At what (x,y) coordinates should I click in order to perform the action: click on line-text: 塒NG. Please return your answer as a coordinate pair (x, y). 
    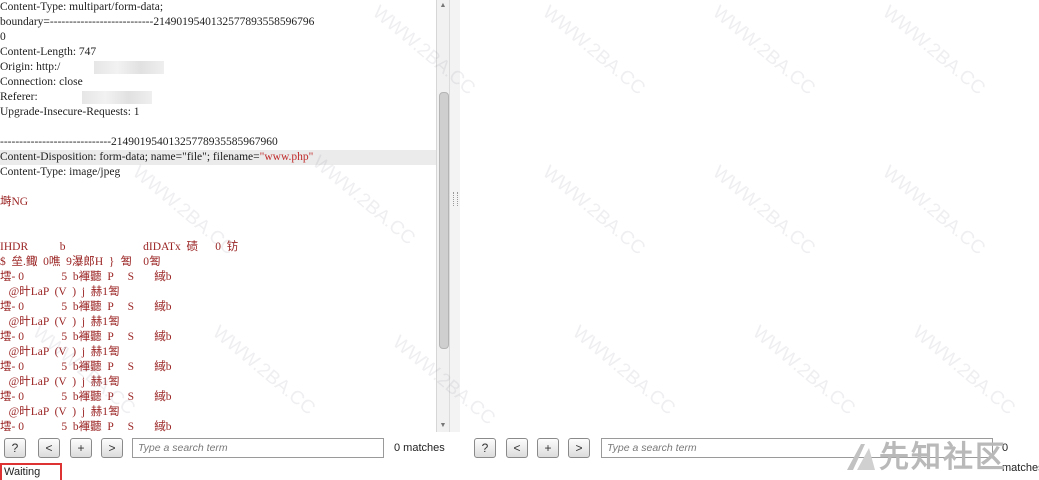
    Looking at the image, I should click on (14, 202).